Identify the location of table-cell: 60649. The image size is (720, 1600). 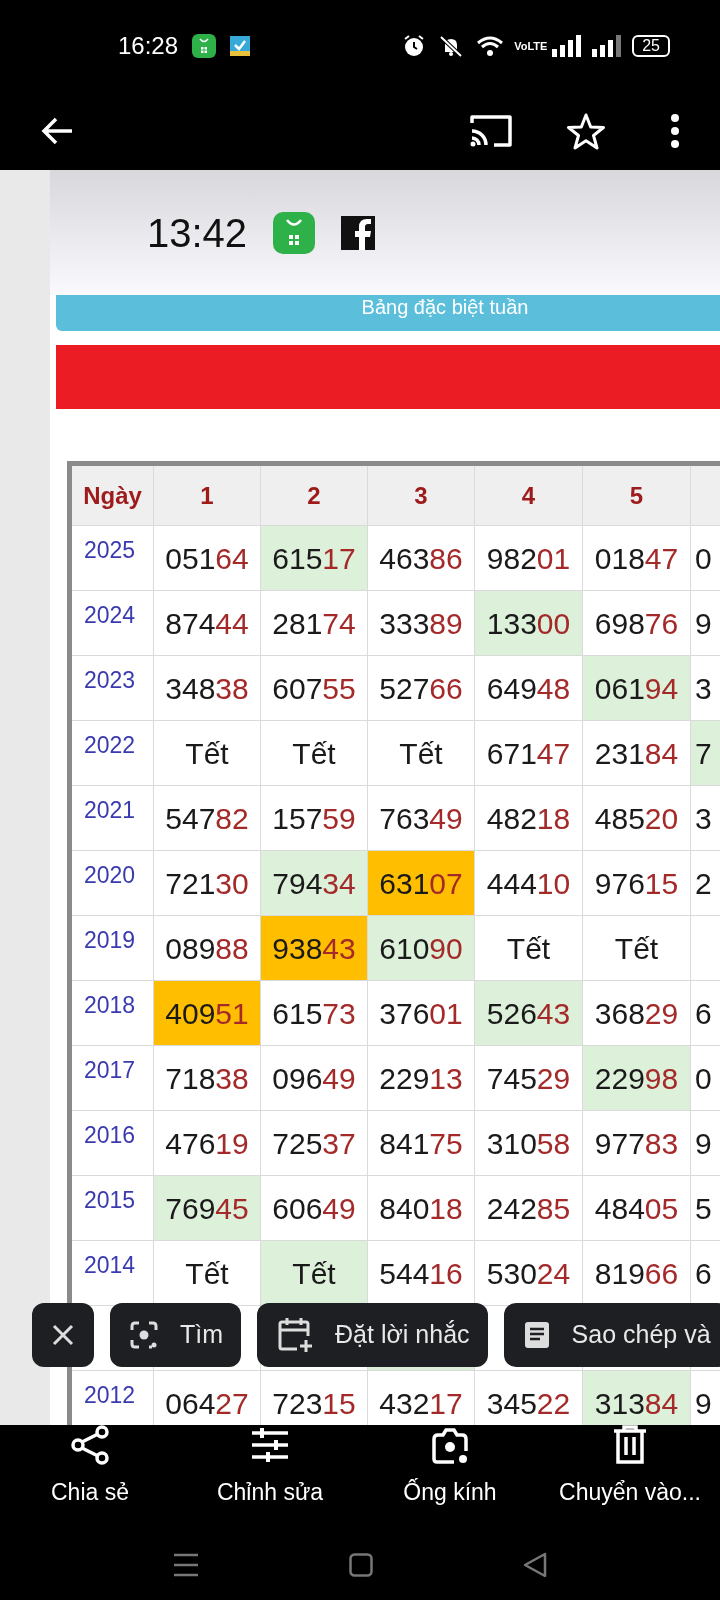
(314, 1208).